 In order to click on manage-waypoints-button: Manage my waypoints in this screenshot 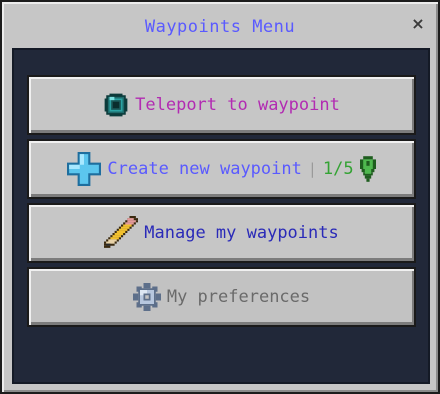, I will do `click(221, 233)`.